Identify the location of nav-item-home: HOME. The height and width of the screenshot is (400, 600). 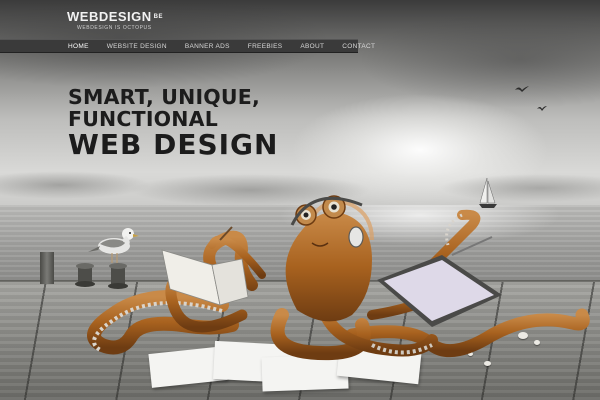
(78, 46).